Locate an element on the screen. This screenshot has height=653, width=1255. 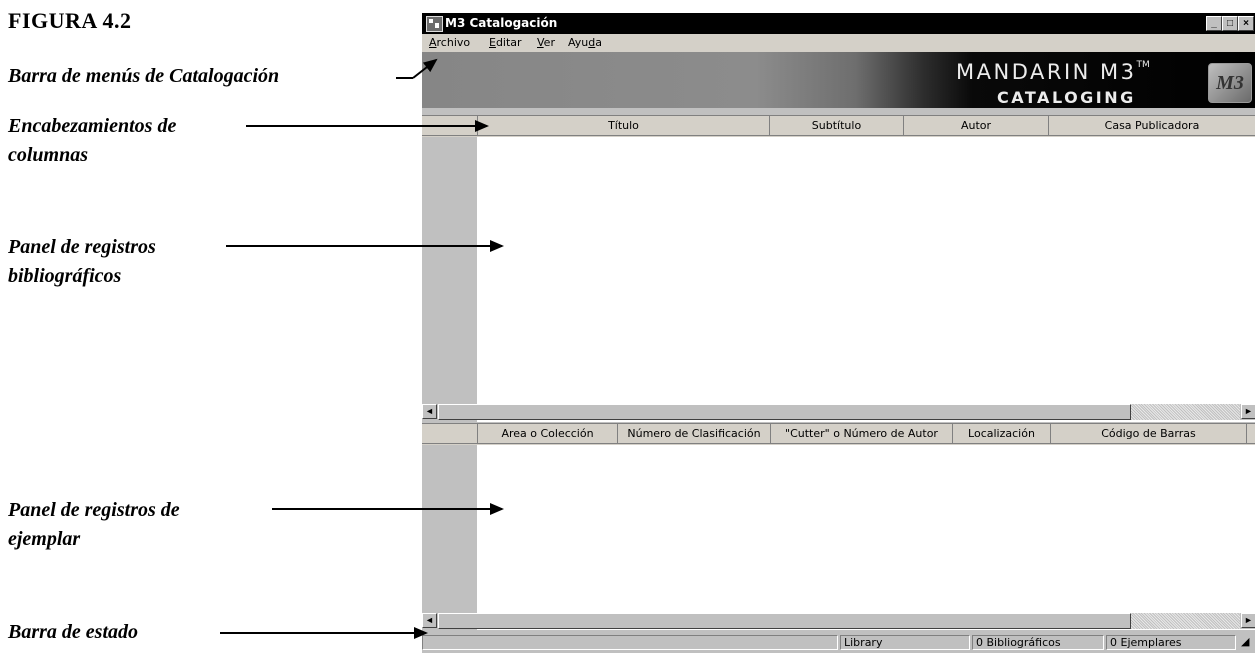
copy-header-area: Area o Colección is located at coordinates (548, 434).